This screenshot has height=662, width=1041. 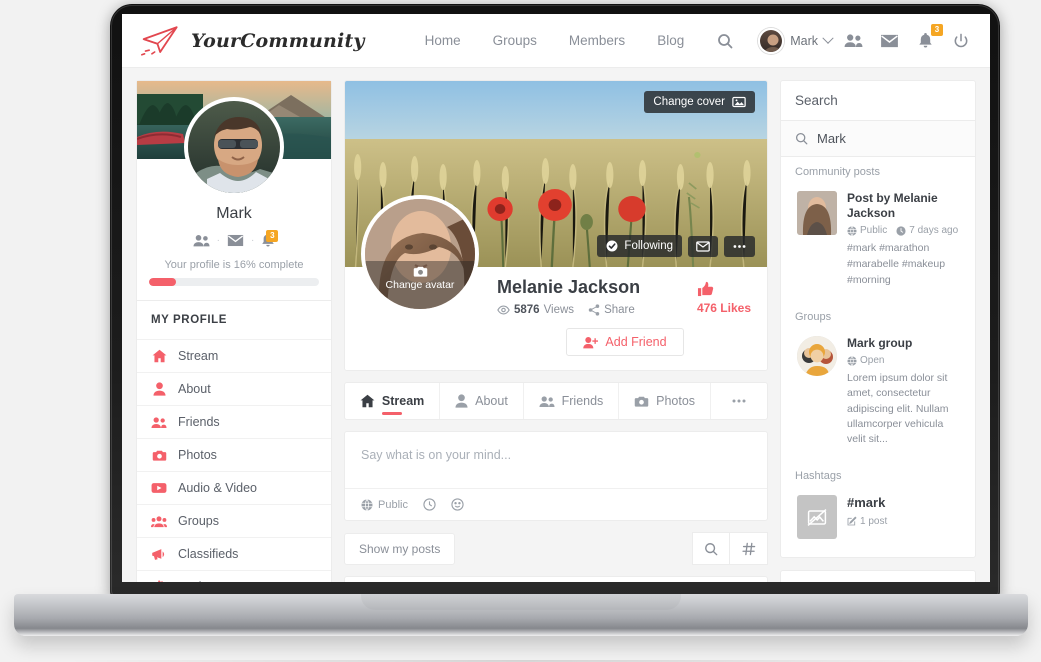 What do you see at coordinates (234, 388) in the screenshot?
I see `sidebar-item-about: About` at bounding box center [234, 388].